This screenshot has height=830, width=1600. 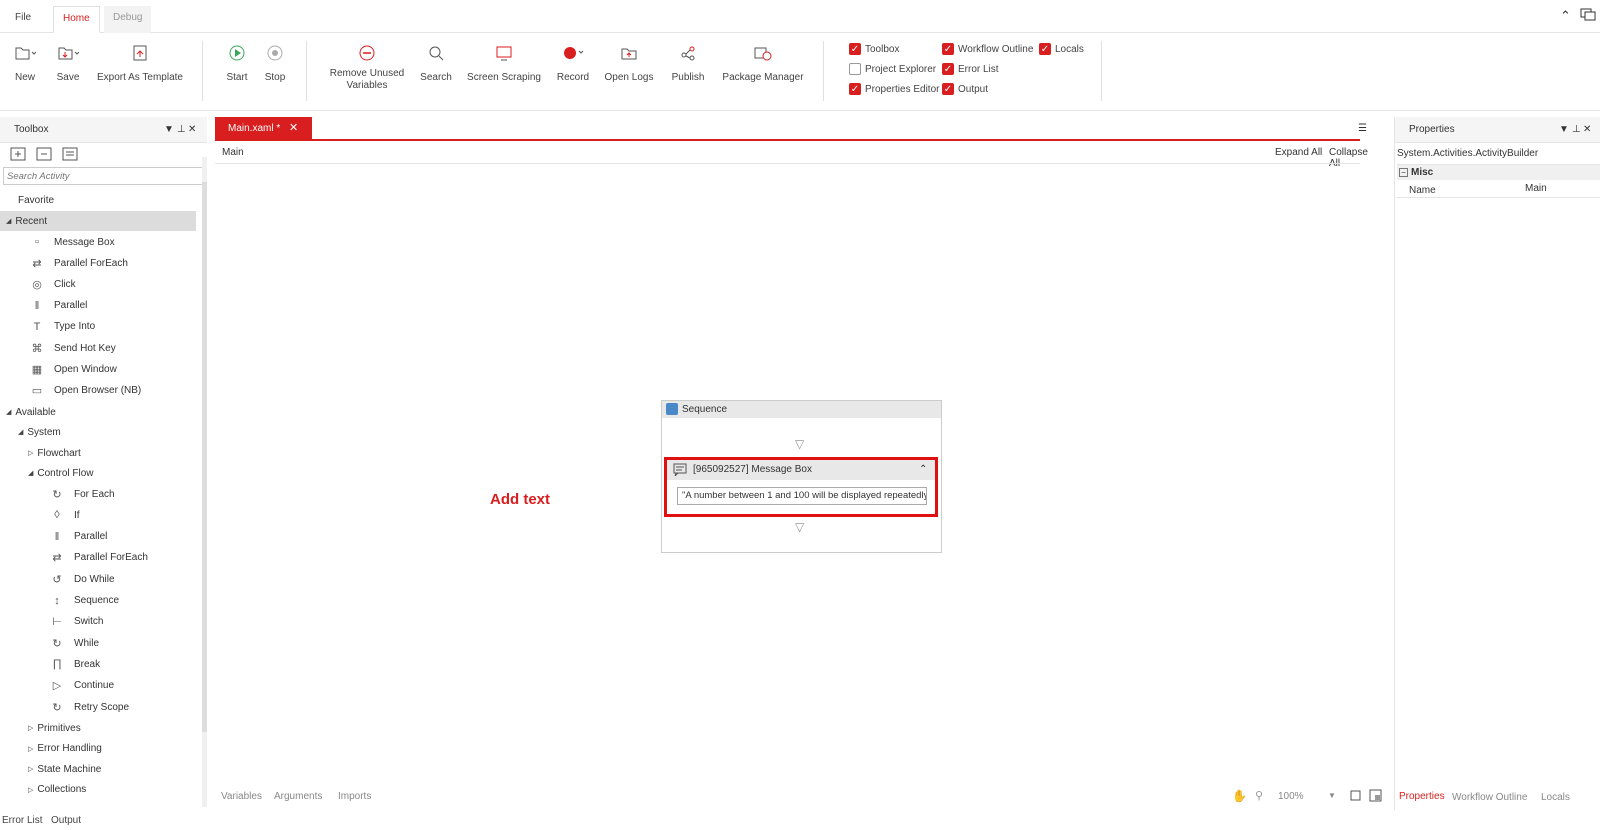 What do you see at coordinates (98, 412) in the screenshot?
I see `available-group: ◢ Available` at bounding box center [98, 412].